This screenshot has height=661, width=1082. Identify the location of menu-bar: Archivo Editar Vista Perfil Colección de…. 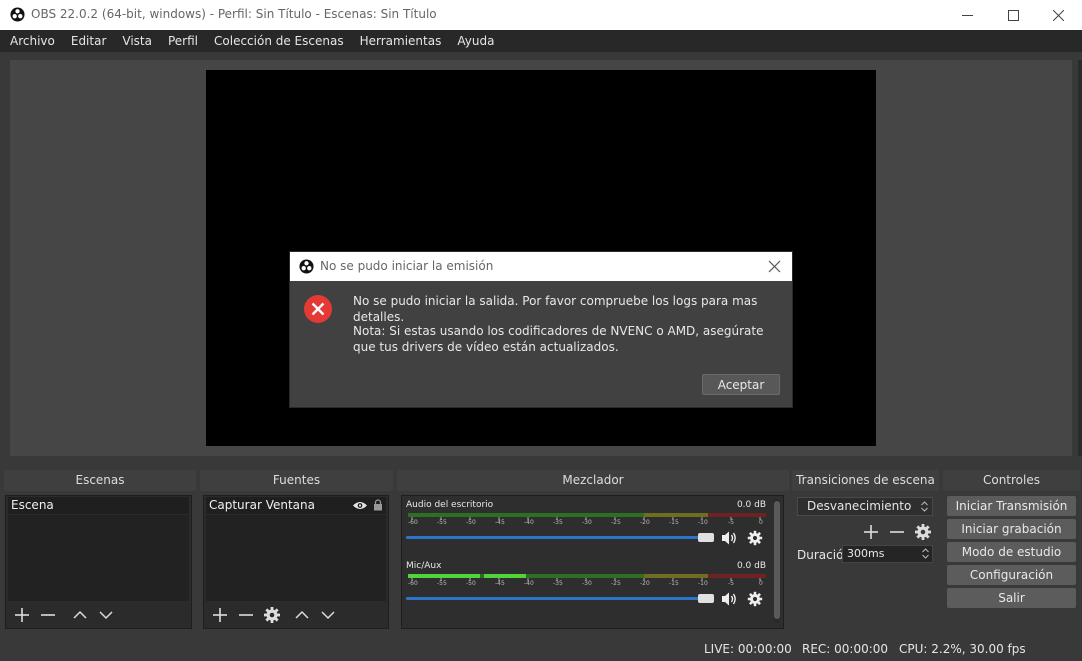
(541, 41).